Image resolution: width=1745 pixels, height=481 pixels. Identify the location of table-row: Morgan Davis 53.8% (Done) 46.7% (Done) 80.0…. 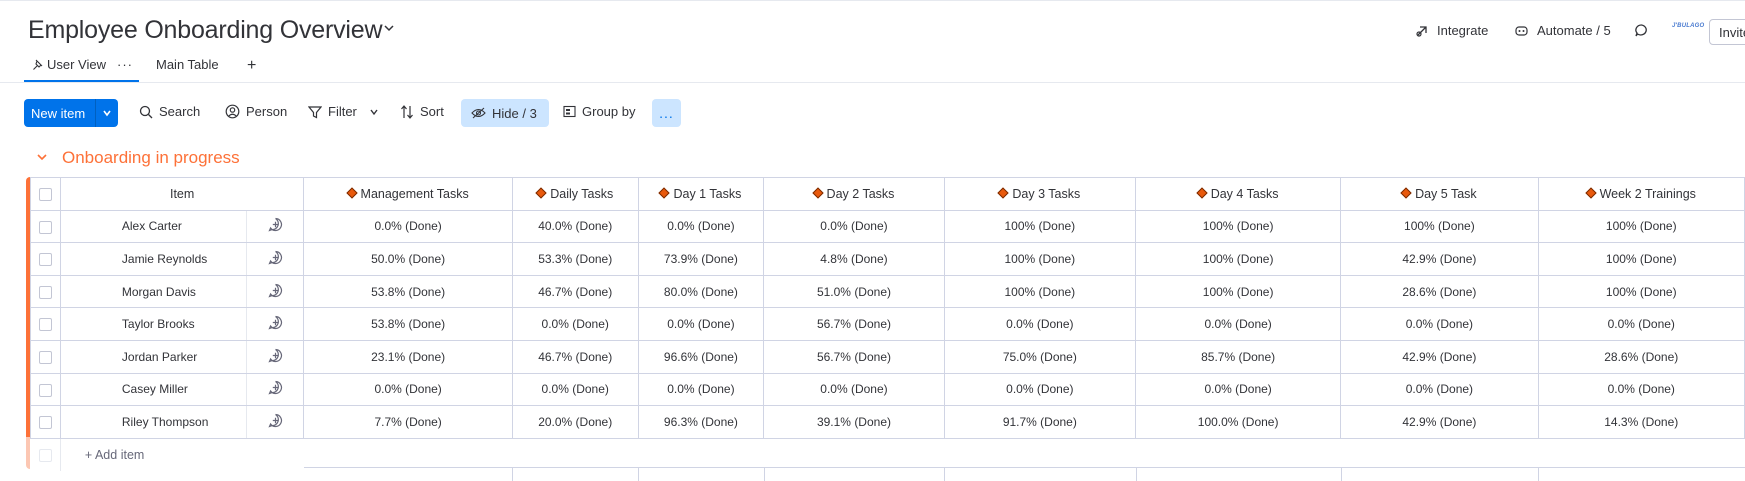
(887, 291).